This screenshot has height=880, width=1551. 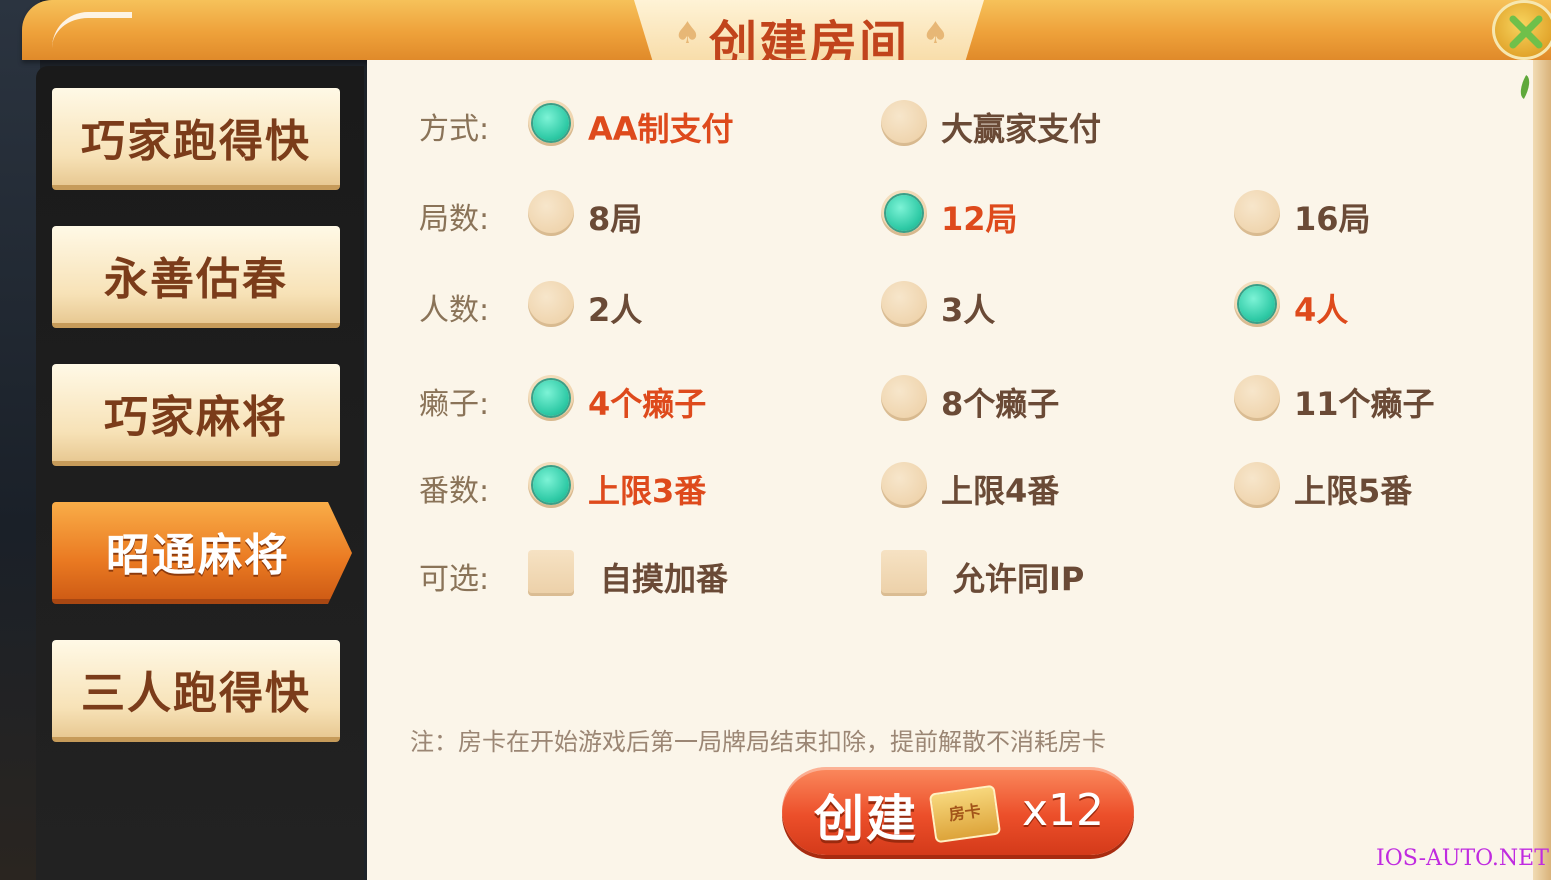 I want to click on tab-zhaotong-majiang: 昭通麻将, so click(x=202, y=553).